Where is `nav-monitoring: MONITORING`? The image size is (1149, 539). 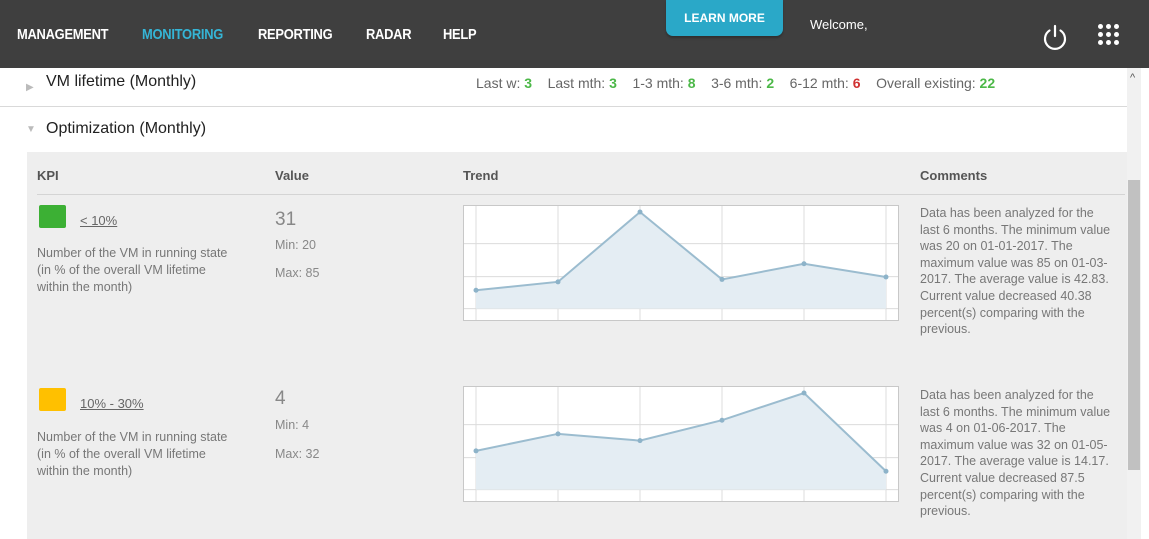 nav-monitoring: MONITORING is located at coordinates (182, 34).